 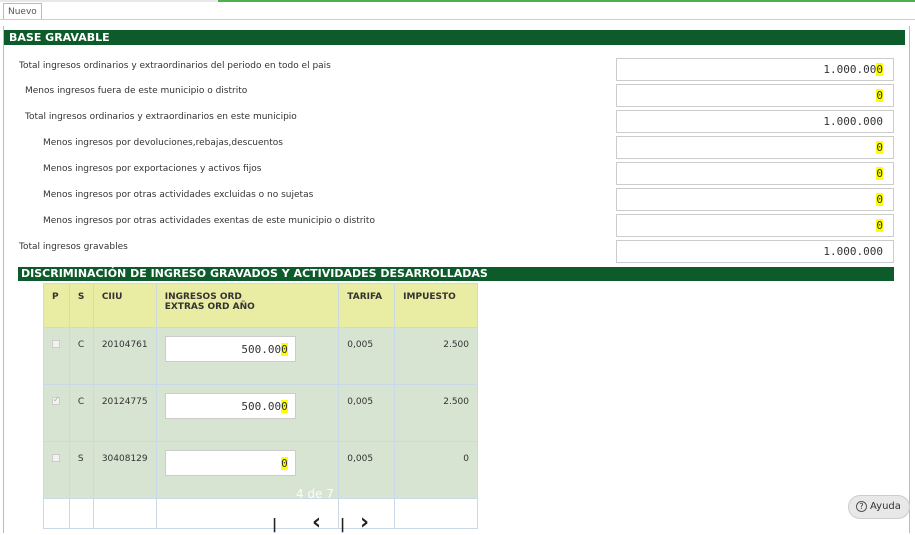 I want to click on chevron-left-icon: ‹, so click(x=316, y=523).